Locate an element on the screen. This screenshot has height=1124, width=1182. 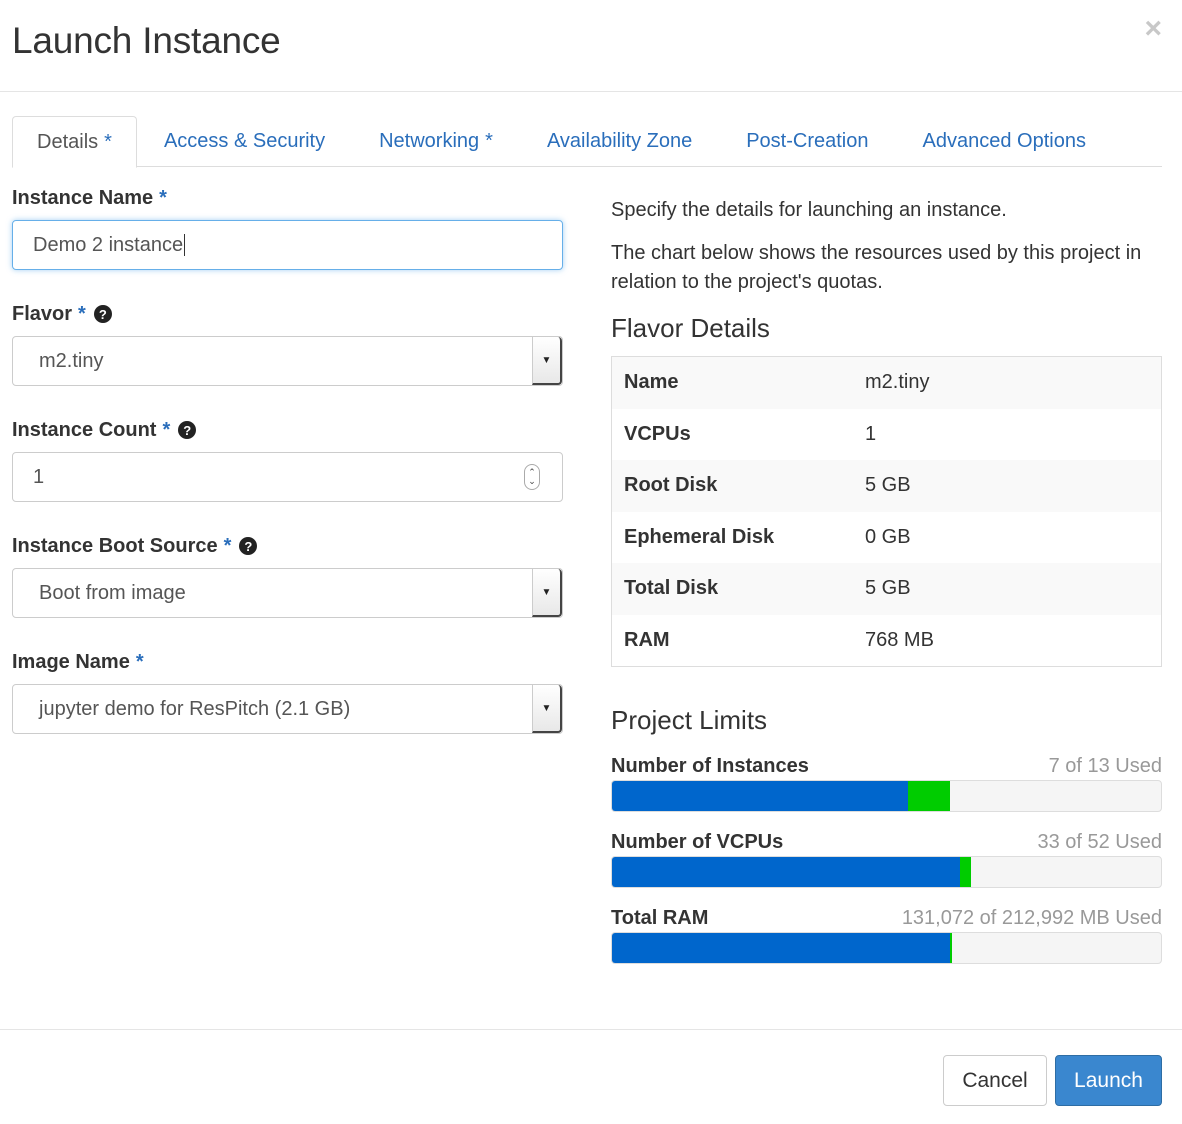
dialog-header: Launch Instance × is located at coordinates (591, 46).